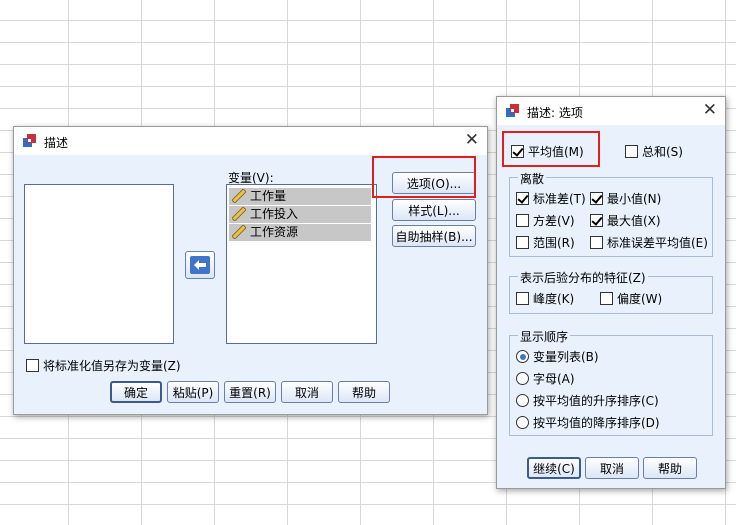 Image resolution: width=736 pixels, height=525 pixels. Describe the element at coordinates (300, 232) in the screenshot. I see `variable-item-resources: 工作资源` at that location.